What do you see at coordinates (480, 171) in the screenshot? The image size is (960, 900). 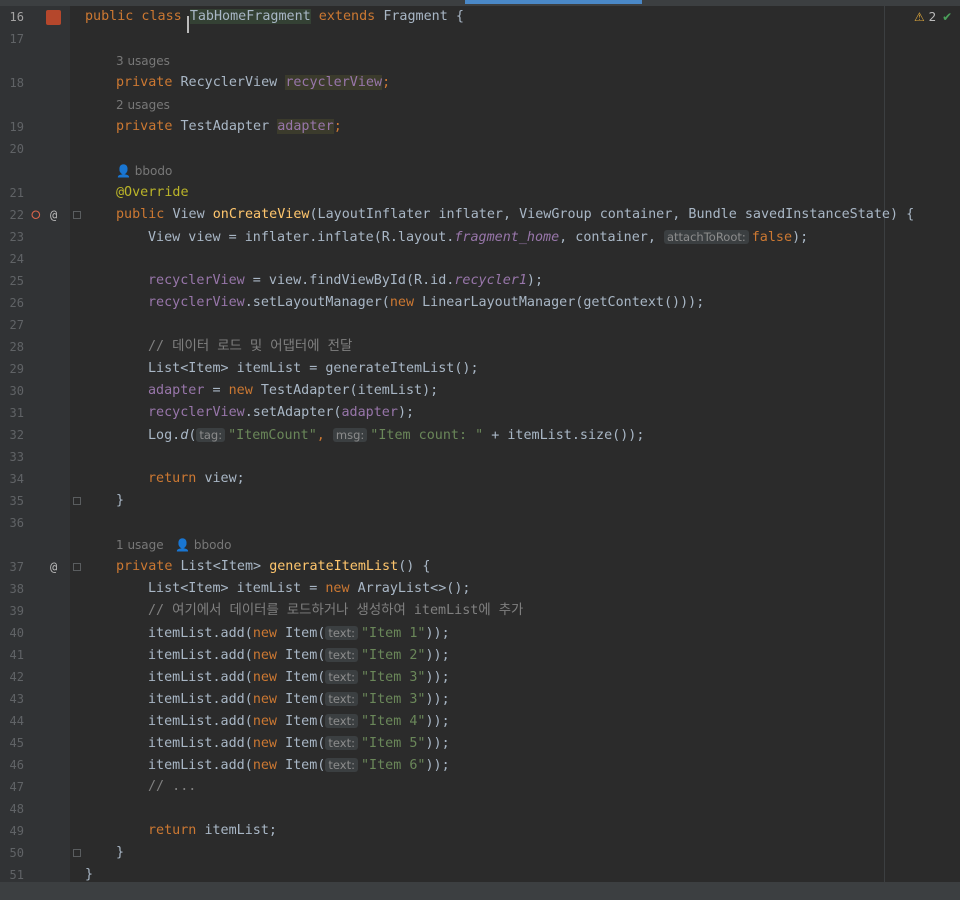 I see `author-hint-row: 👤 bbodo` at bounding box center [480, 171].